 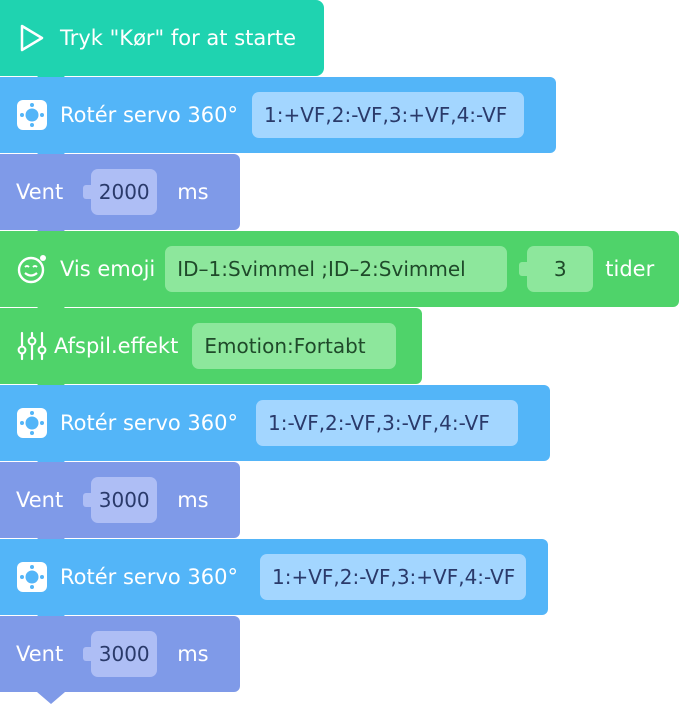 What do you see at coordinates (108, 269) in the screenshot?
I see `emoji-label: Vis emoji` at bounding box center [108, 269].